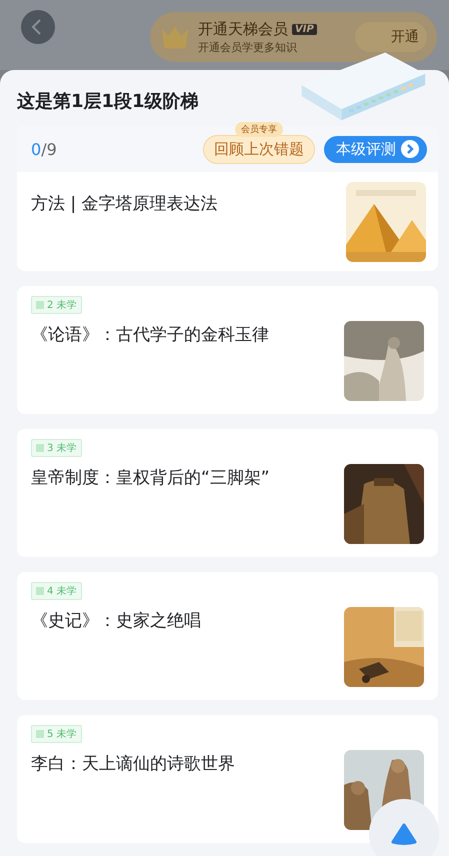 Image resolution: width=449 pixels, height=856 pixels. Describe the element at coordinates (124, 203) in the screenshot. I see `lesson-title: 方法 | 金字塔原理表达法` at that location.